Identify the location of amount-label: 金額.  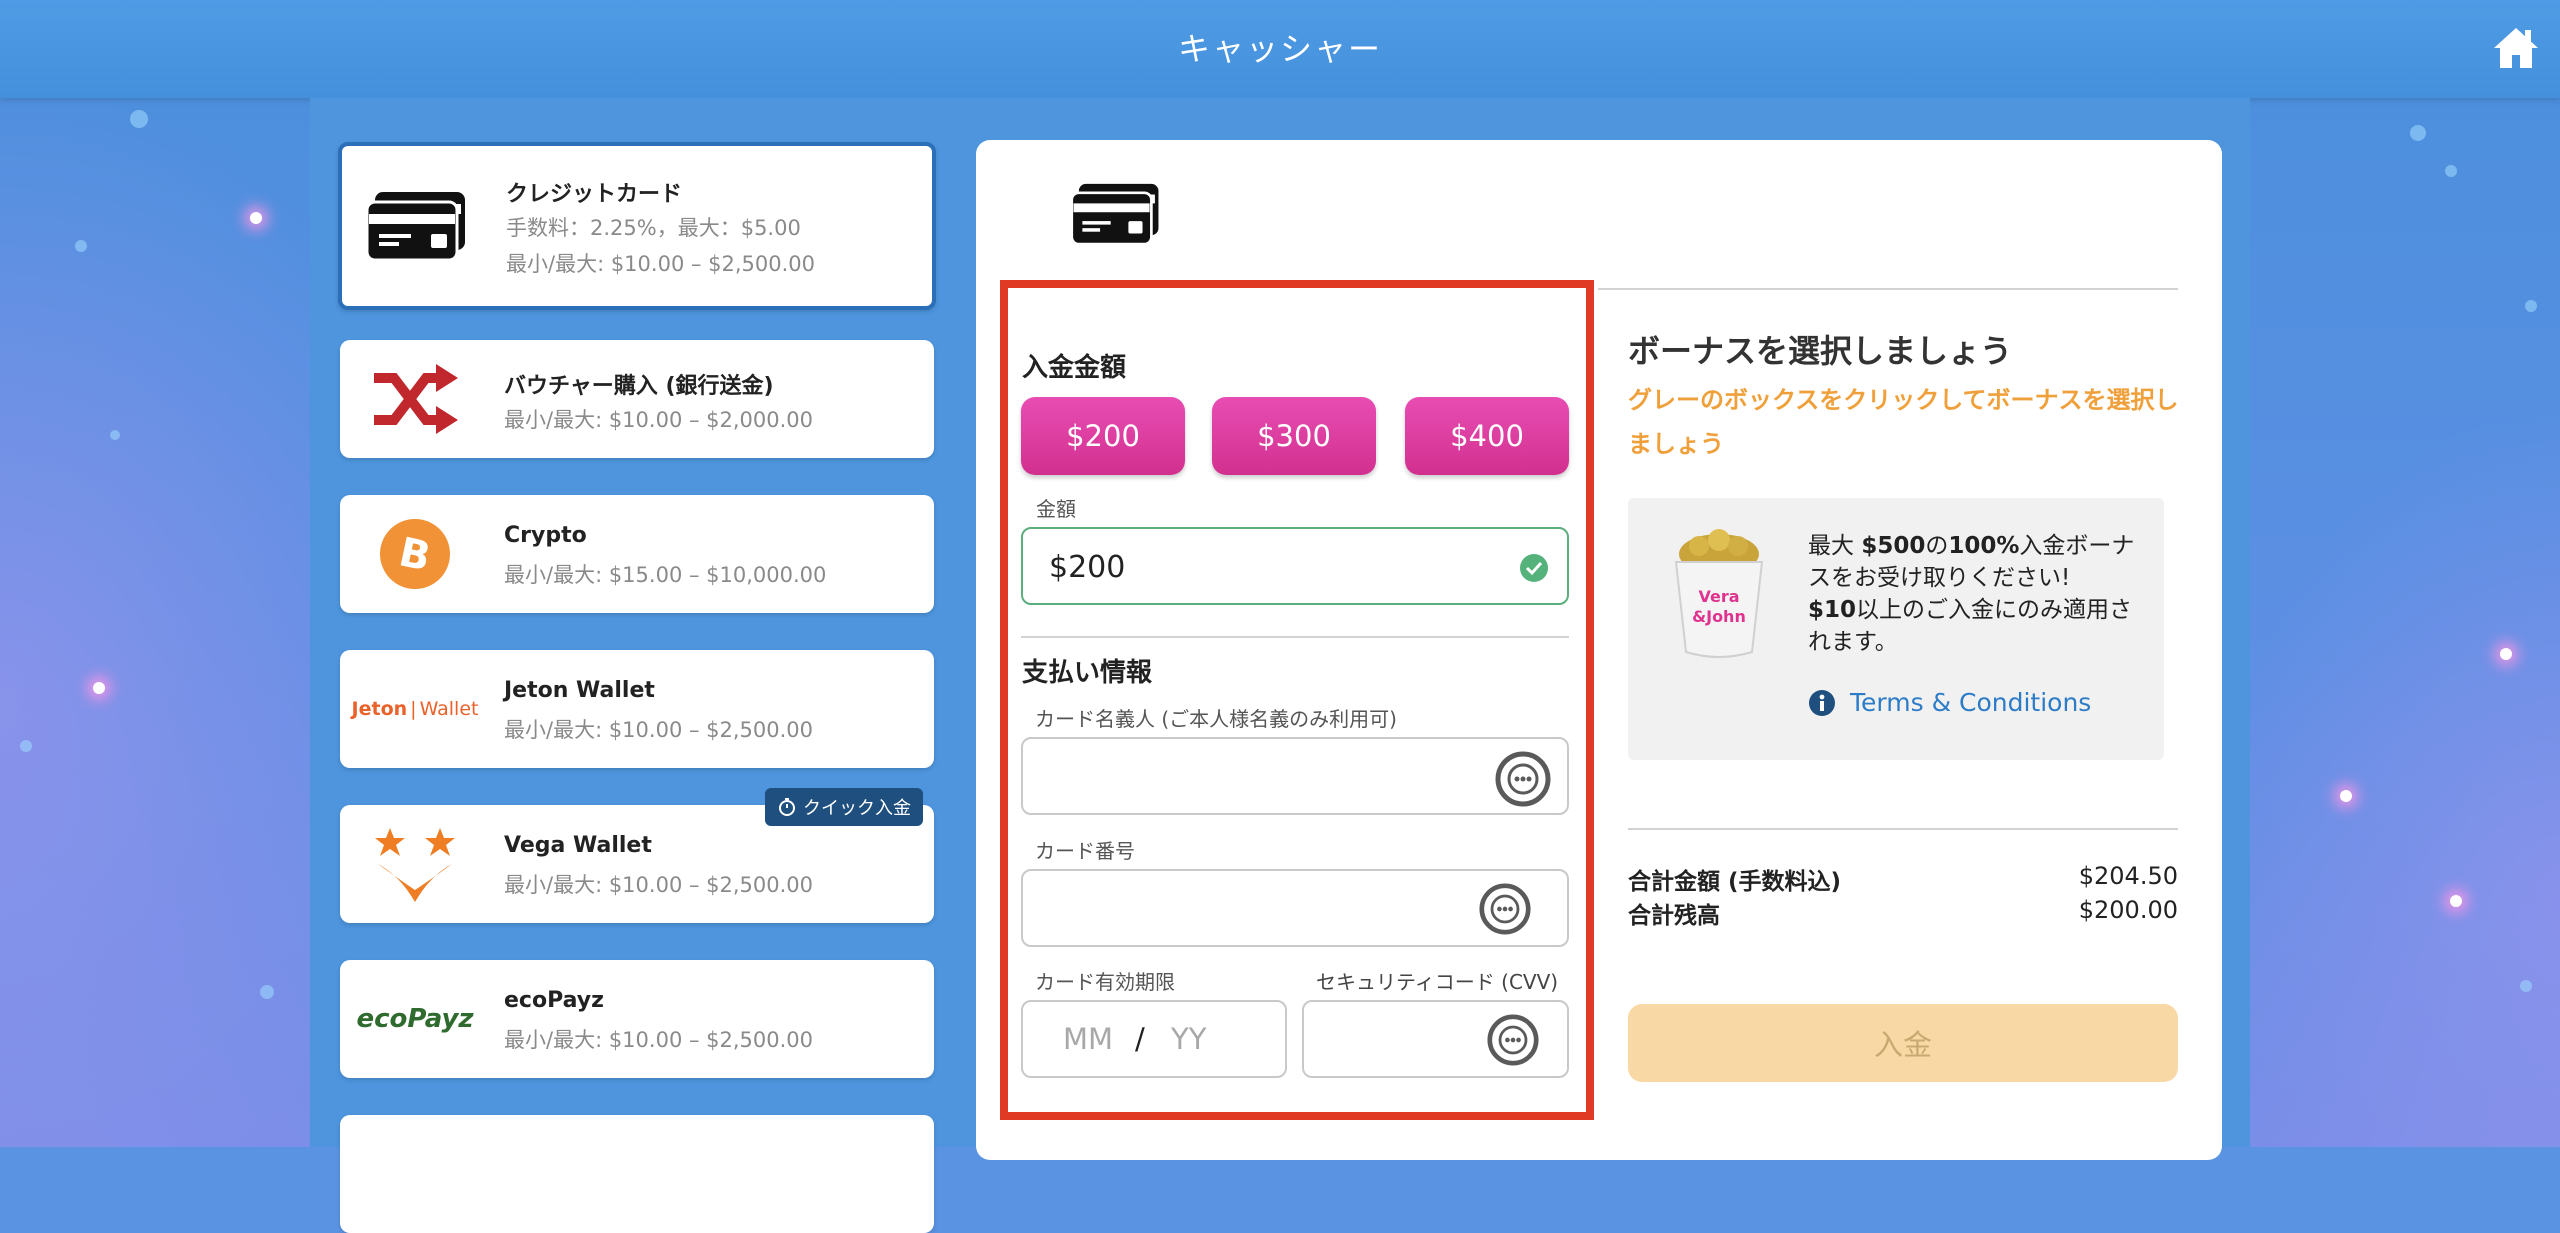
(1056, 509).